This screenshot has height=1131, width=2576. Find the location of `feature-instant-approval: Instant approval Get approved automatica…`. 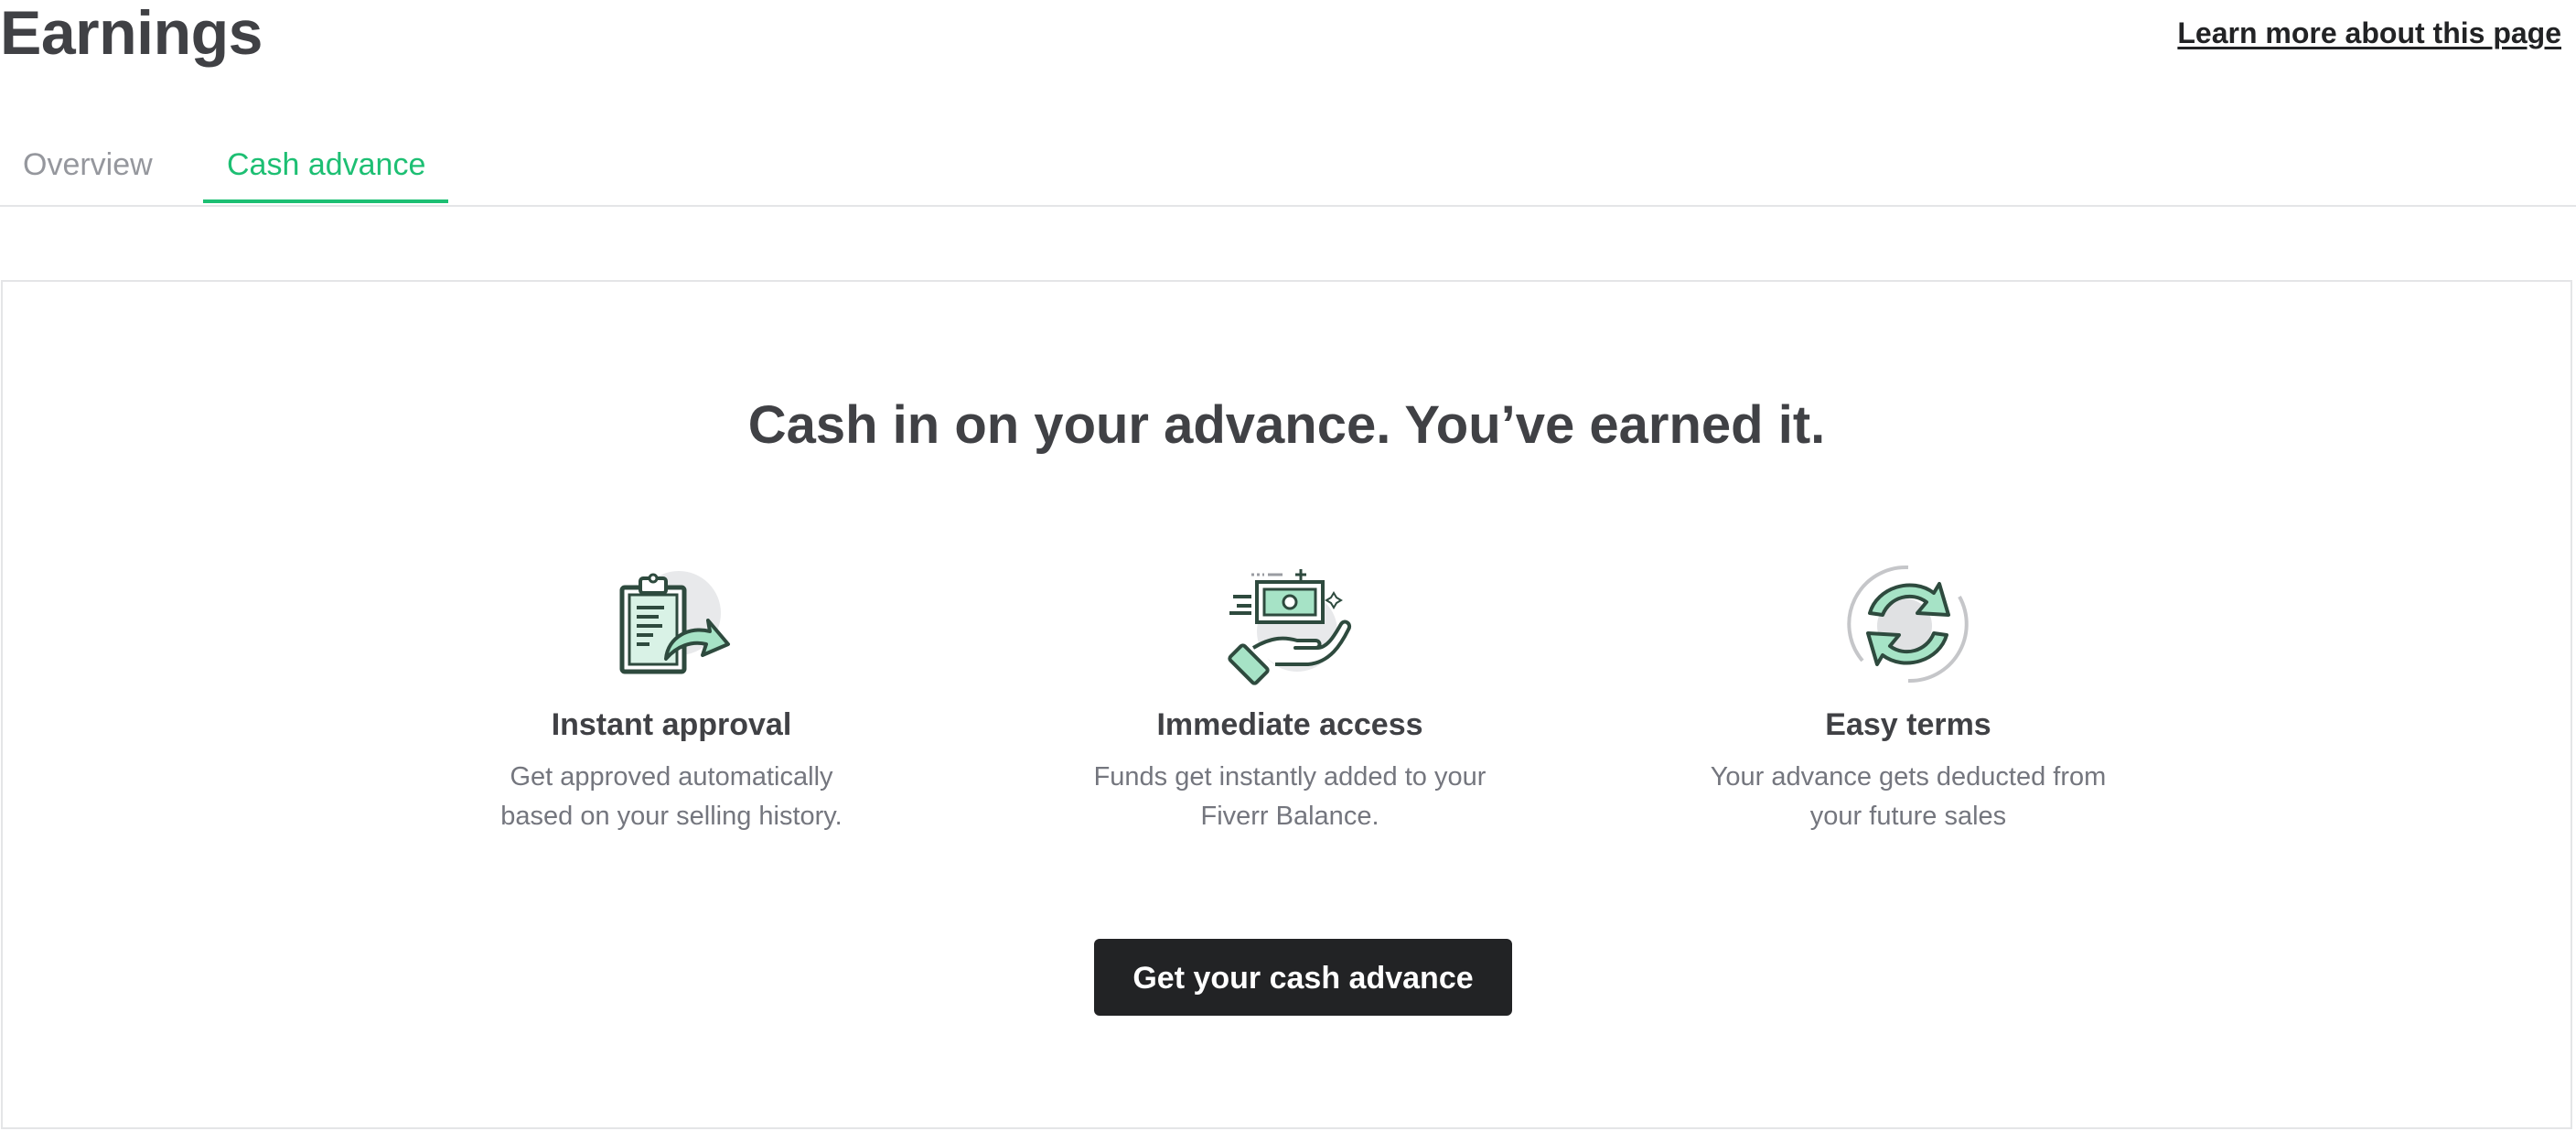

feature-instant-approval: Instant approval Get approved automatica… is located at coordinates (671, 698).